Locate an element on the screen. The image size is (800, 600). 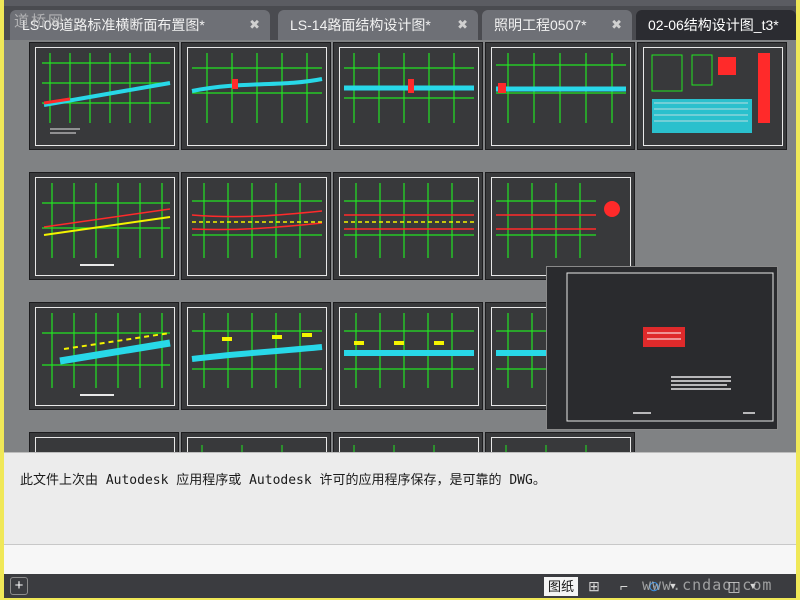
command-line is located at coordinates (400, 559).